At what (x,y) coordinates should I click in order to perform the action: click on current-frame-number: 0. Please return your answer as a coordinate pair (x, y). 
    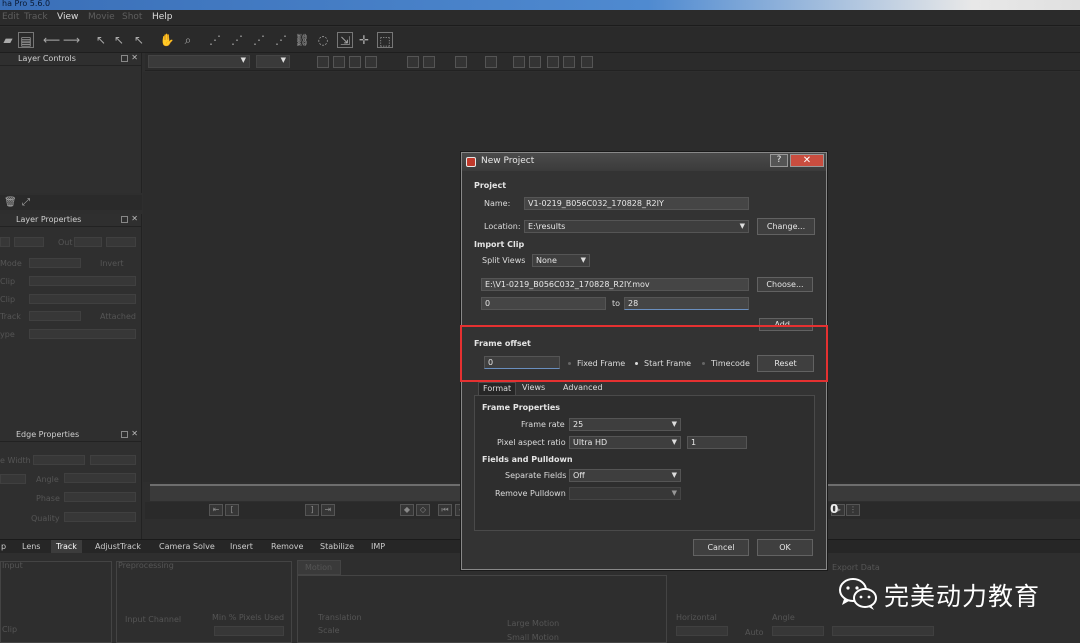
    Looking at the image, I should click on (834, 509).